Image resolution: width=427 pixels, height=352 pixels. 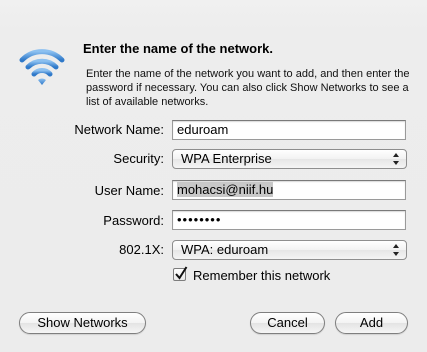 What do you see at coordinates (225, 249) in the screenshot?
I see `dot1x-selected-value: WPA: eduroam` at bounding box center [225, 249].